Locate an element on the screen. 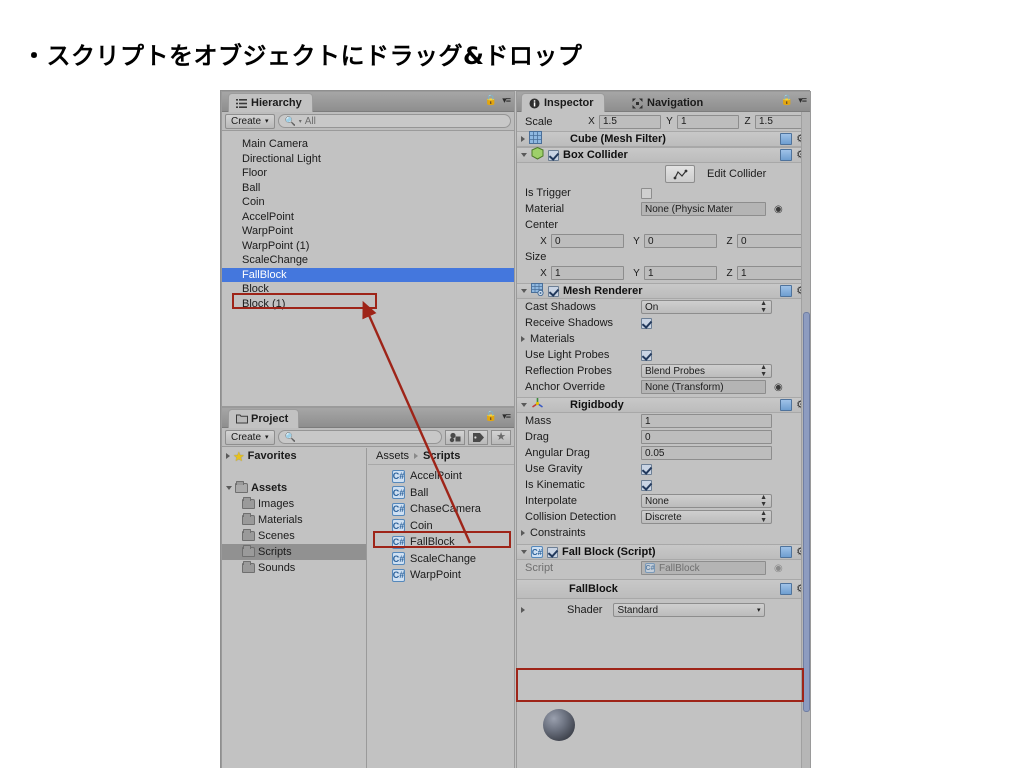  box-collider-enabled-checkbox is located at coordinates (553, 155).